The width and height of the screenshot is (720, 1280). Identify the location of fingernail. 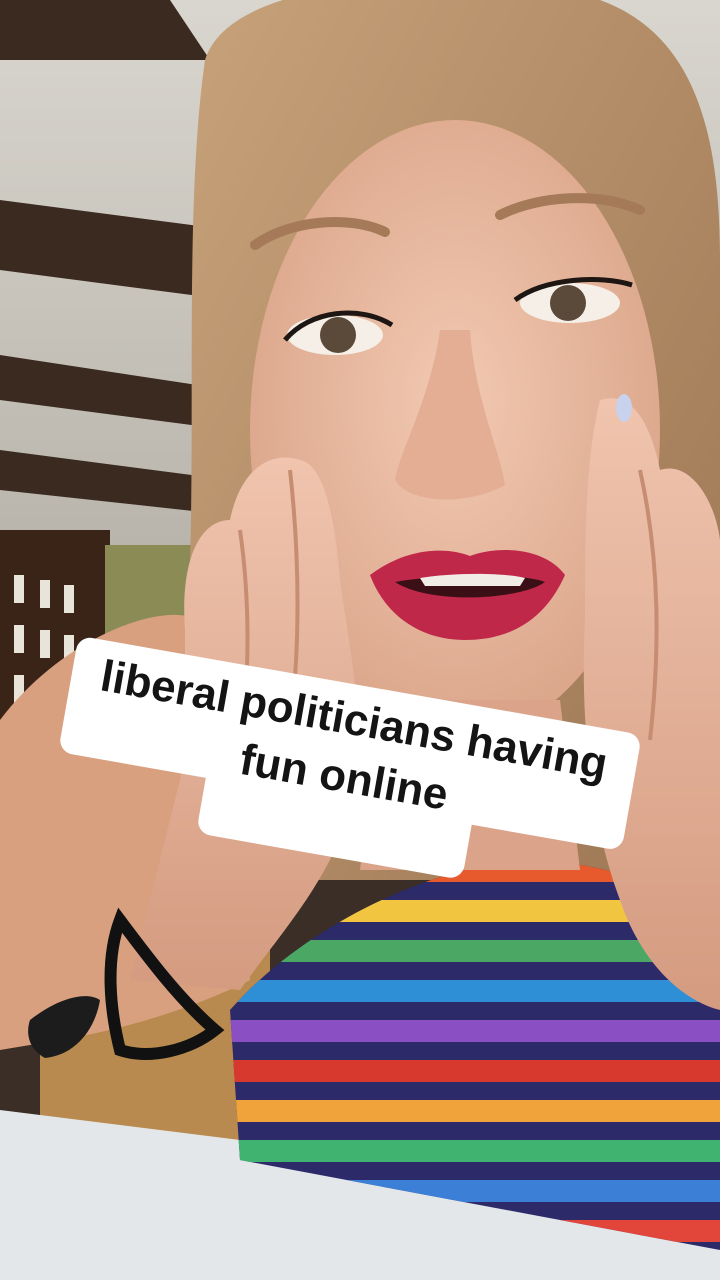
(624, 408).